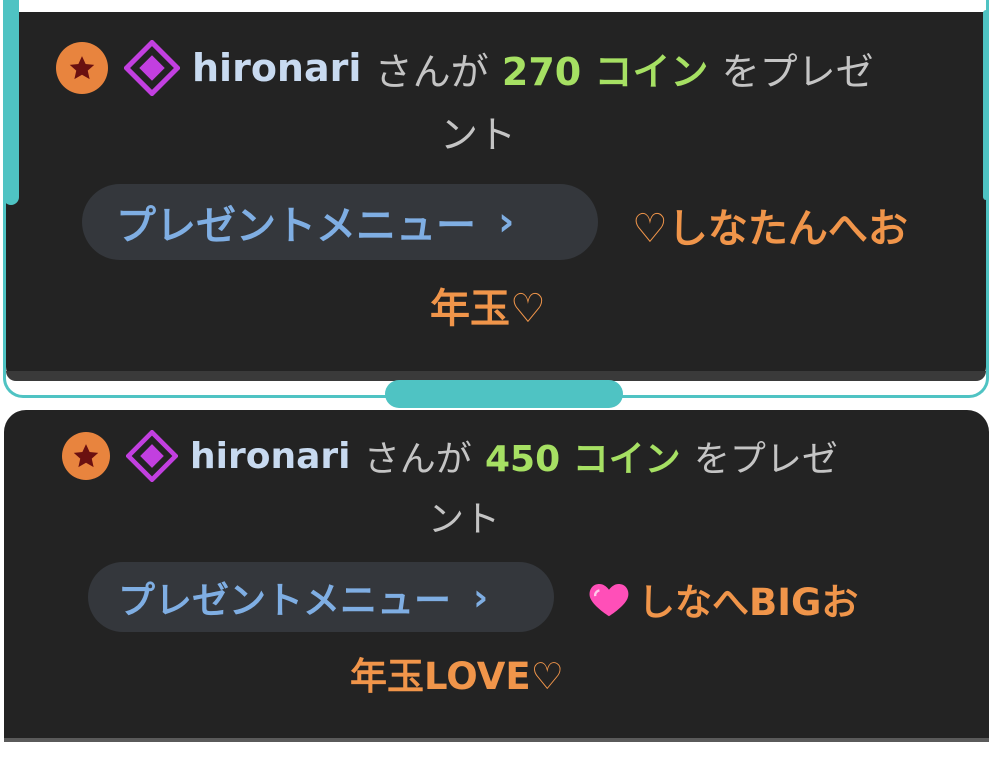 This screenshot has width=989, height=759. Describe the element at coordinates (770, 229) in the screenshot. I see `gift-message-line1: ♡しなたんへお` at that location.